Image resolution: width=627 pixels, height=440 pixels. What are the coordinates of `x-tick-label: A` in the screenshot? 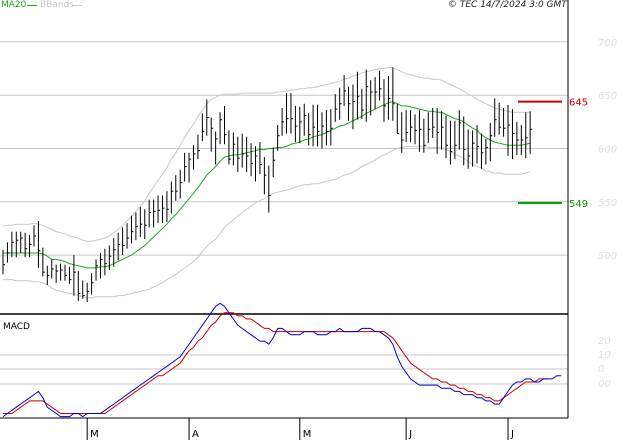 It's located at (195, 434).